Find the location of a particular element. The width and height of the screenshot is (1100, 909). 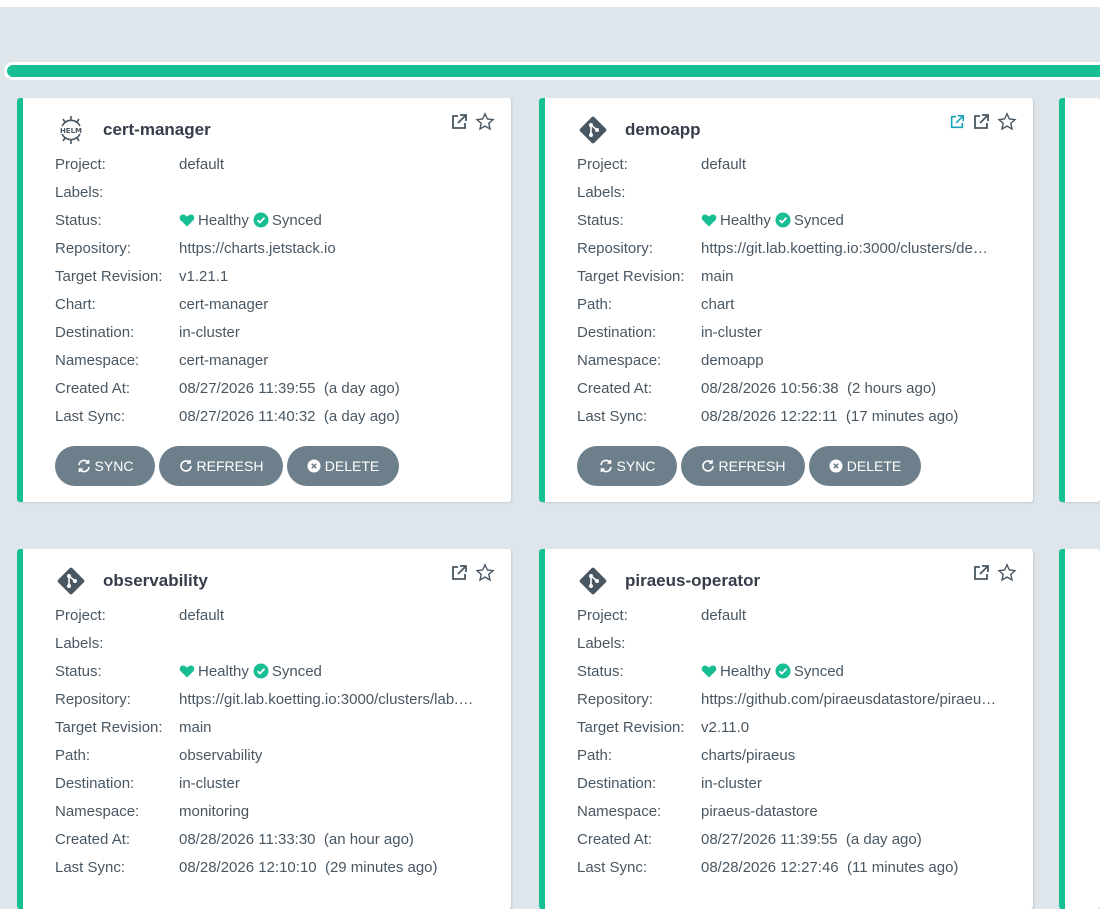

helm-icon: HELM is located at coordinates (71, 130).